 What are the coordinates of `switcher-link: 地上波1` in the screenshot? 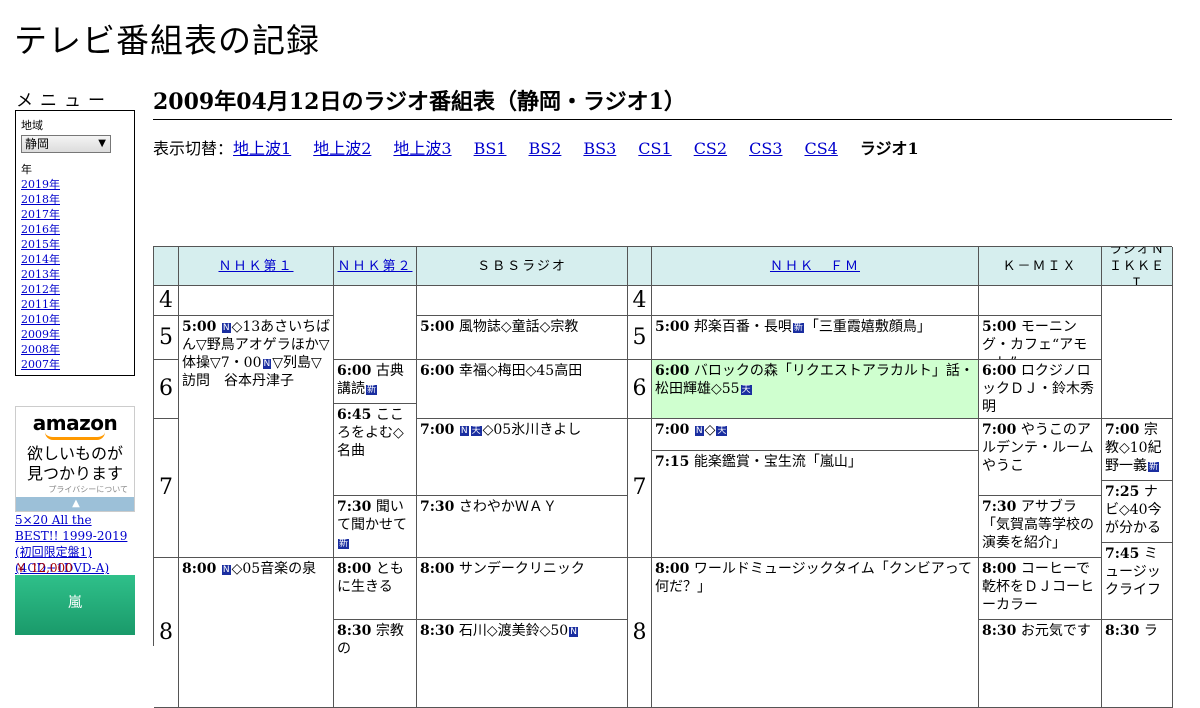 It's located at (262, 148).